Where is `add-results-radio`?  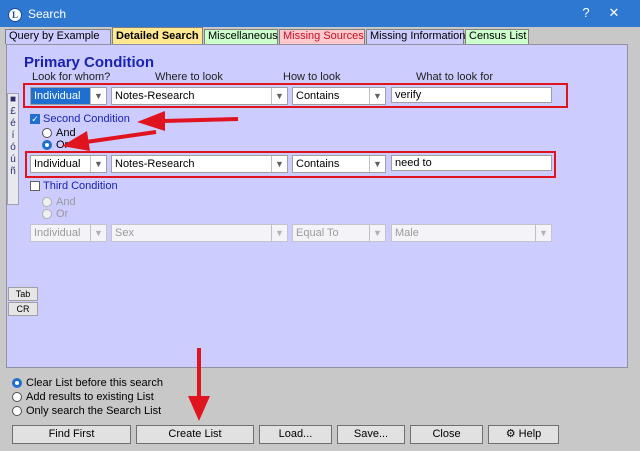
add-results-radio is located at coordinates (17, 397).